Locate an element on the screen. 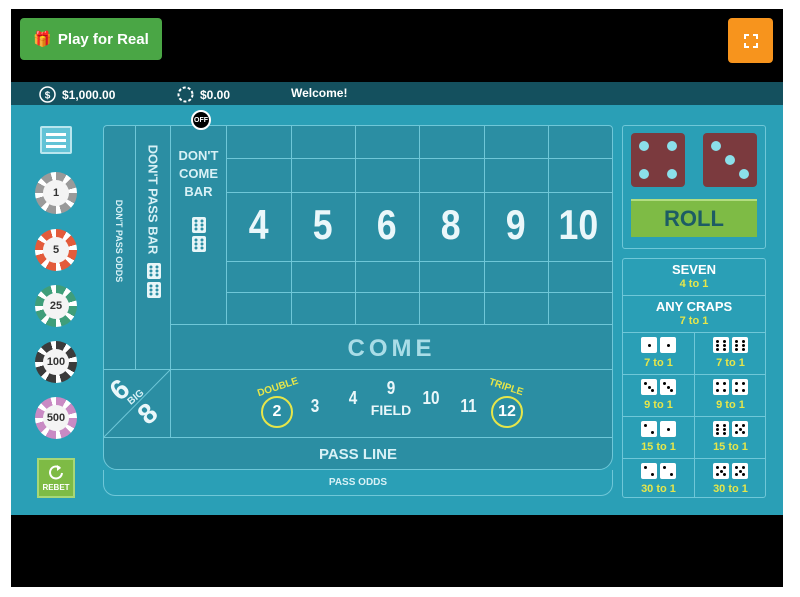 The height and width of the screenshot is (597, 800). seven-odds: 4 to 1 is located at coordinates (694, 284).